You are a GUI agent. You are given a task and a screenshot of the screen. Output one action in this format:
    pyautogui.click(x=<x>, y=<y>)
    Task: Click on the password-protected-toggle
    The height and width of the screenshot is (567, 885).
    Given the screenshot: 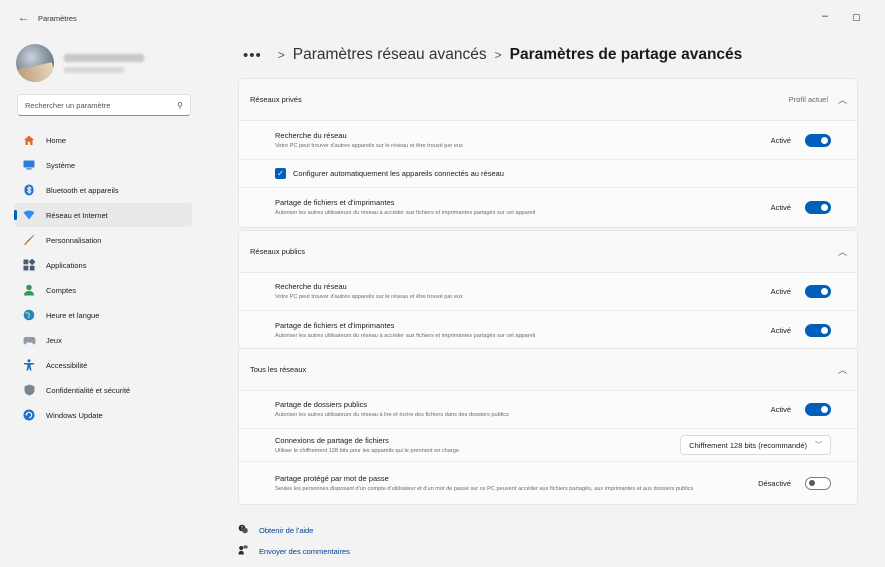 What is the action you would take?
    pyautogui.click(x=818, y=483)
    